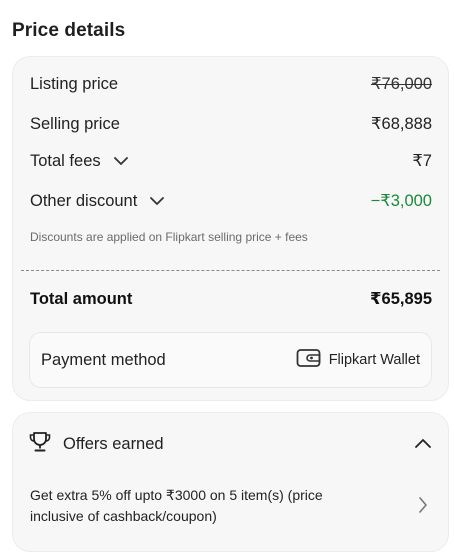 Image resolution: width=454 pixels, height=559 pixels. I want to click on payment-method-value: Flipkart Wallet, so click(374, 360).